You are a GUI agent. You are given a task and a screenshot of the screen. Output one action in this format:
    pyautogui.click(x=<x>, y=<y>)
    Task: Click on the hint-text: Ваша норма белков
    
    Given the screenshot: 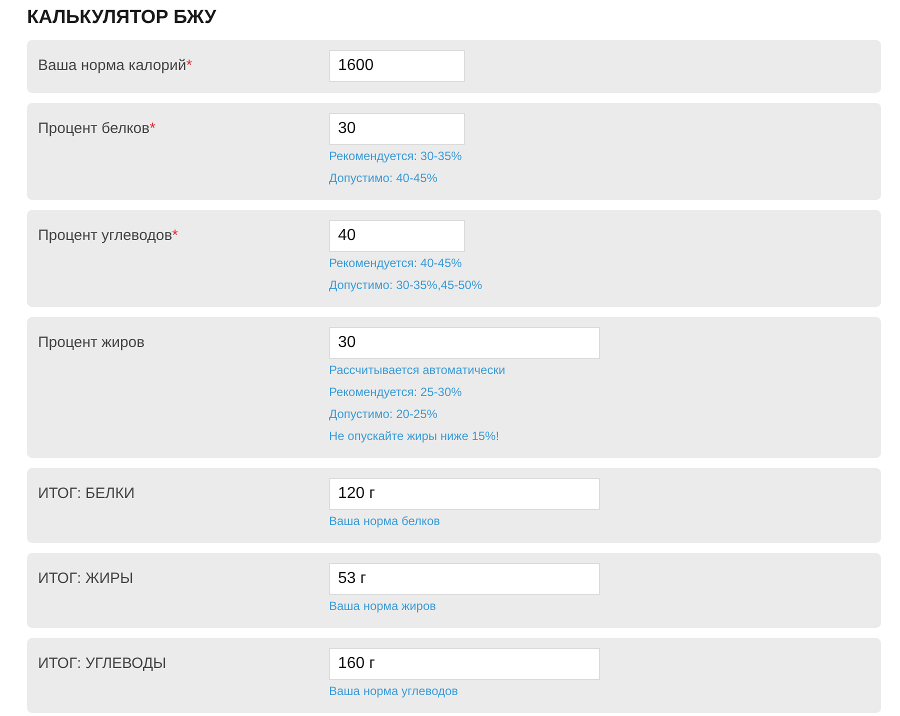 What is the action you would take?
    pyautogui.click(x=385, y=521)
    